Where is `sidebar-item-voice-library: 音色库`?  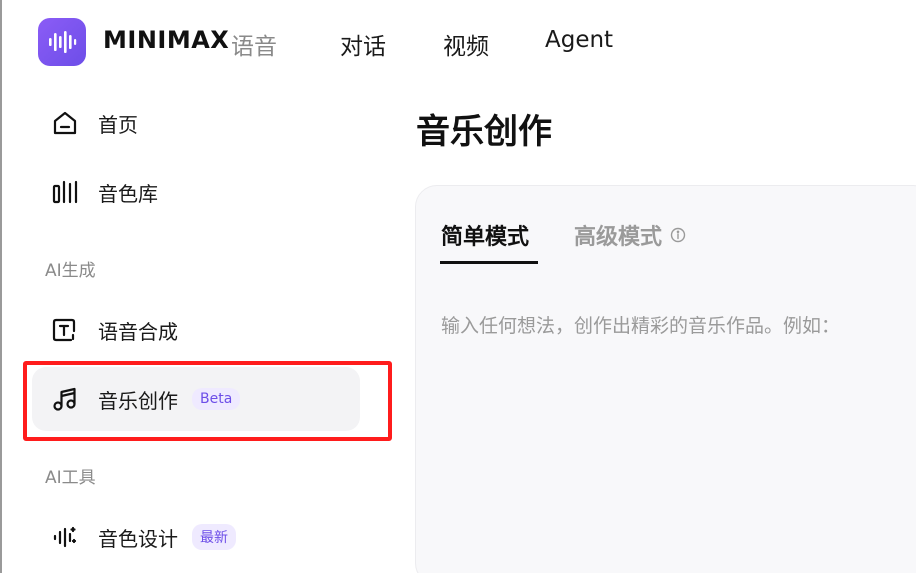 sidebar-item-voice-library: 音色库 is located at coordinates (196, 192).